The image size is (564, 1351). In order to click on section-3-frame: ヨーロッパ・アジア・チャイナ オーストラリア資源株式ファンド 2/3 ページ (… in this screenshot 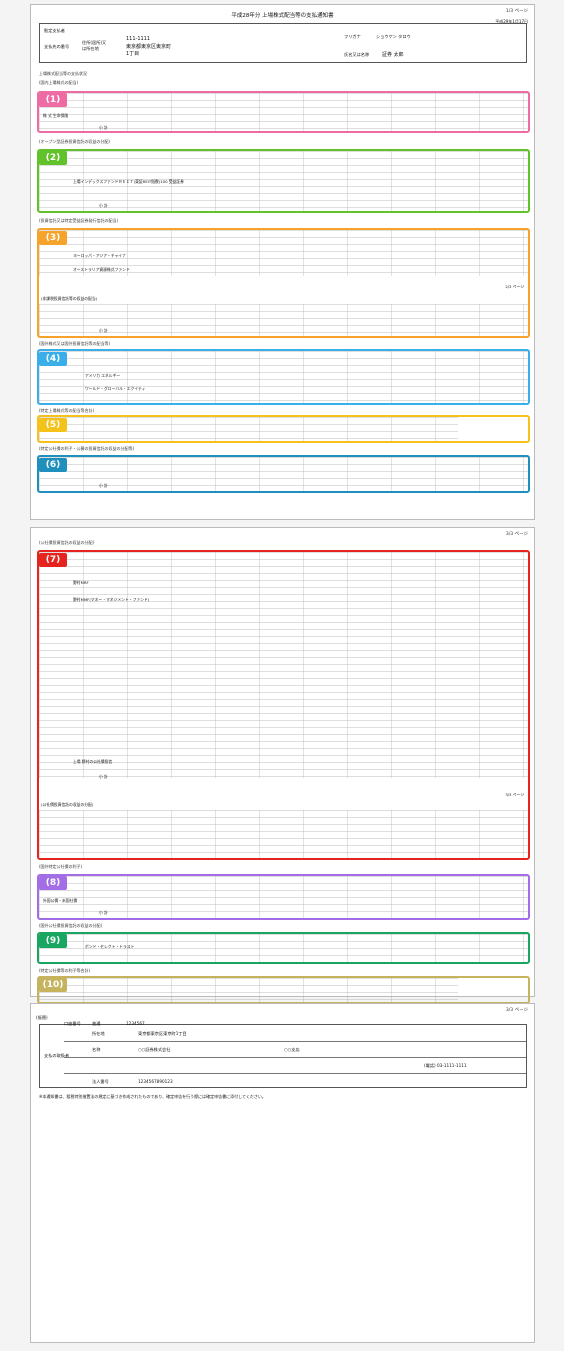, I will do `click(283, 283)`.